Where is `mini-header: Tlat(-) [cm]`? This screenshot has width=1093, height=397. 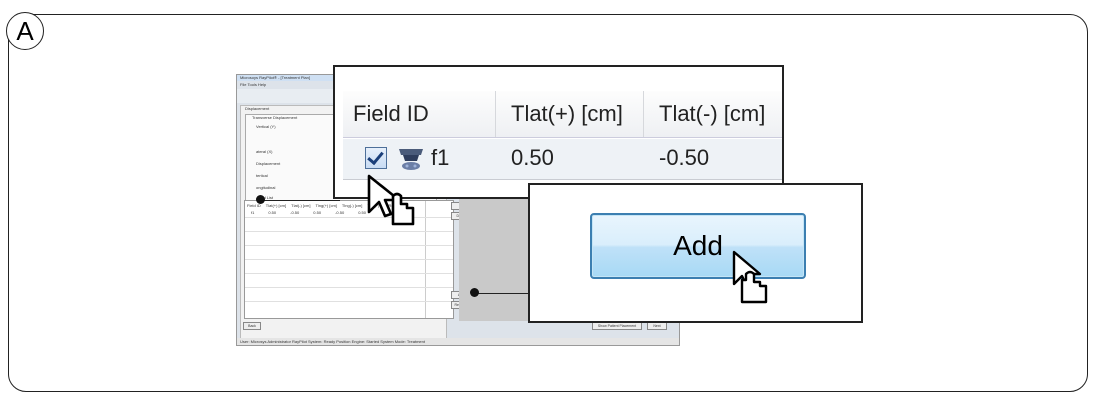 mini-header: Tlat(-) [cm] is located at coordinates (301, 205).